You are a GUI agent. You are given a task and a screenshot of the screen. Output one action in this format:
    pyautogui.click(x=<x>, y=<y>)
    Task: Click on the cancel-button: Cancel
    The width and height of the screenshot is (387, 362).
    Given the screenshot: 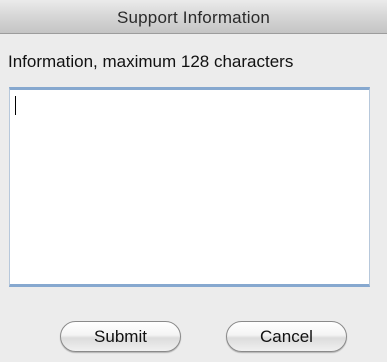 What is the action you would take?
    pyautogui.click(x=286, y=336)
    